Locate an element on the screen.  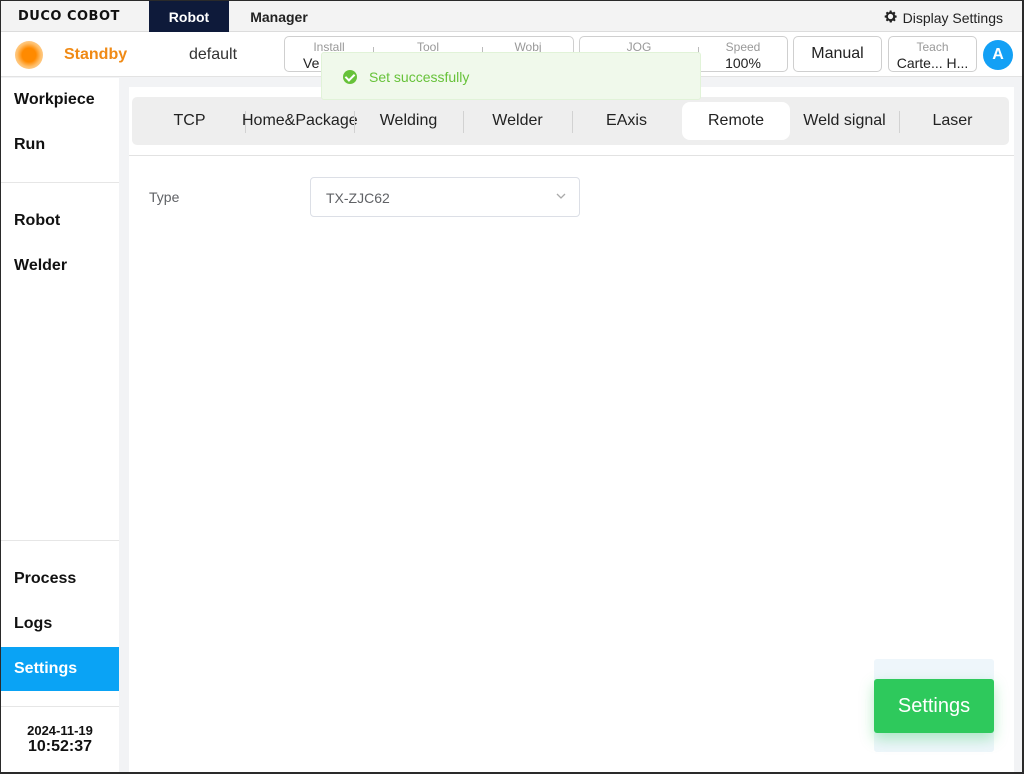
tab-remote: Remote is located at coordinates (736, 121).